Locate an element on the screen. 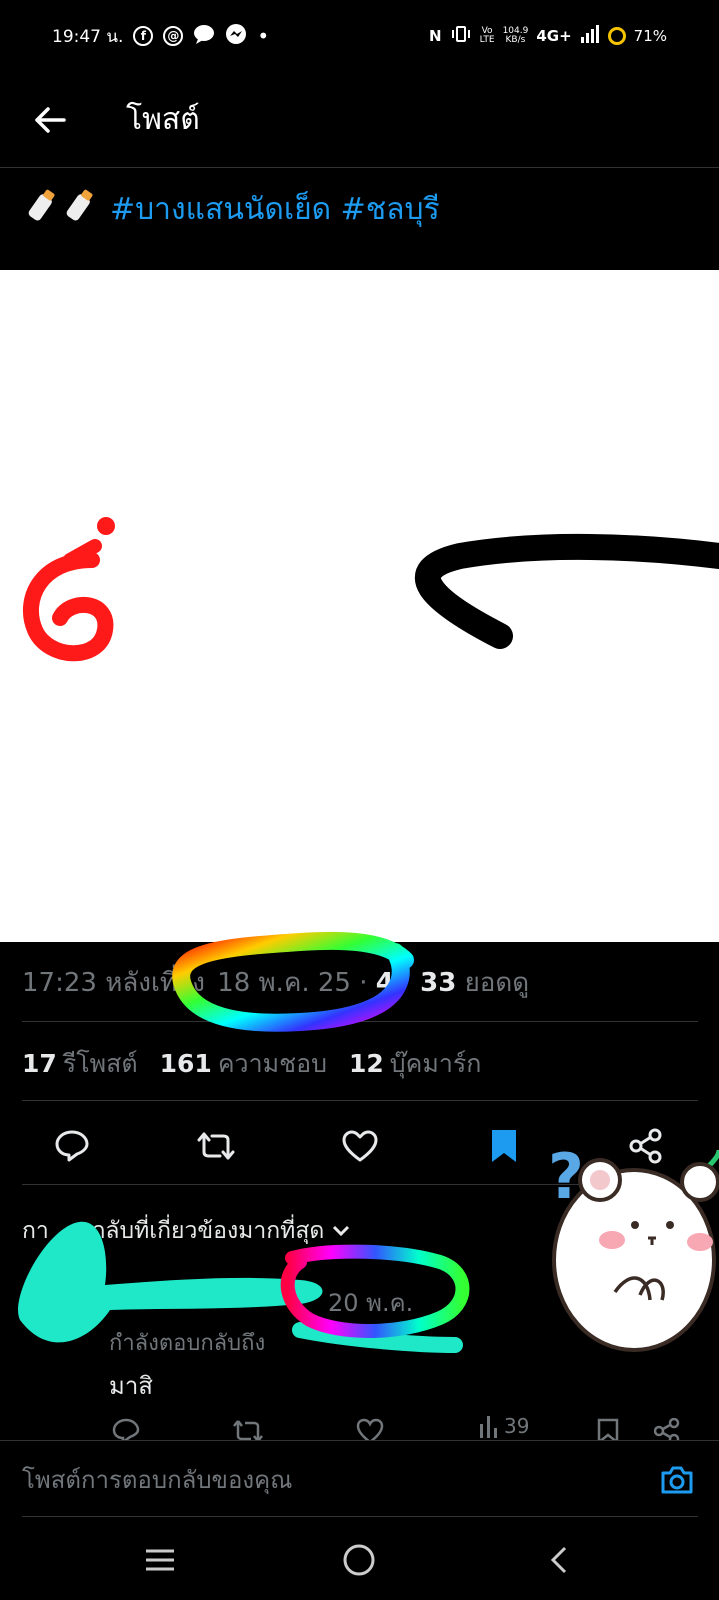 The width and height of the screenshot is (719, 1600). likes-count: 161 is located at coordinates (185, 1063).